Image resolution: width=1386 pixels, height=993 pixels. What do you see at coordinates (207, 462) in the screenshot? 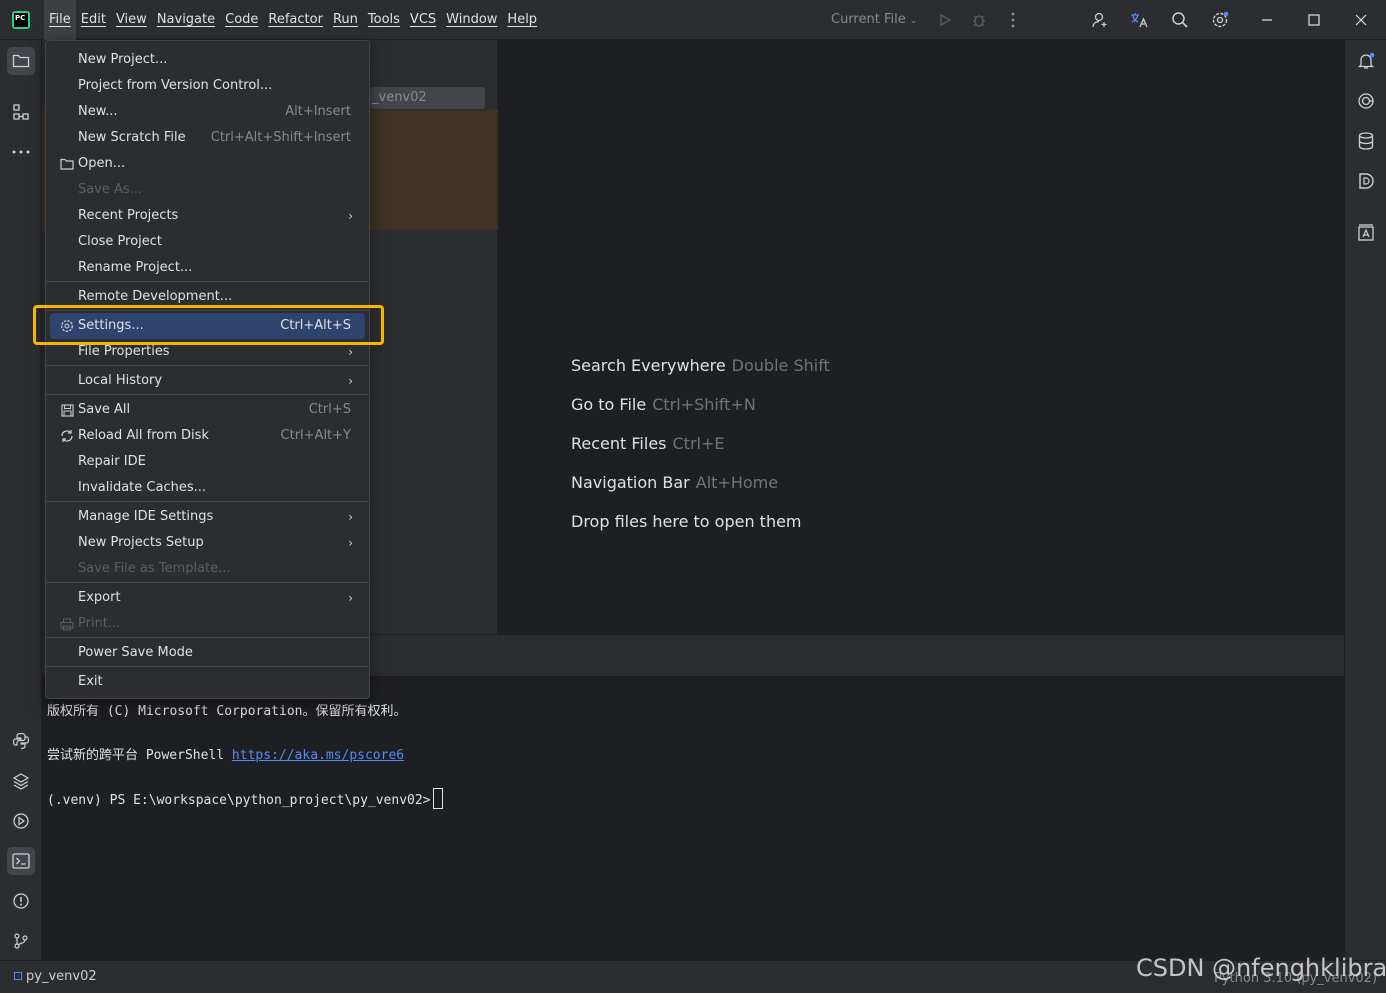
I see `file-menu-item-repair-ide: Repair IDE` at bounding box center [207, 462].